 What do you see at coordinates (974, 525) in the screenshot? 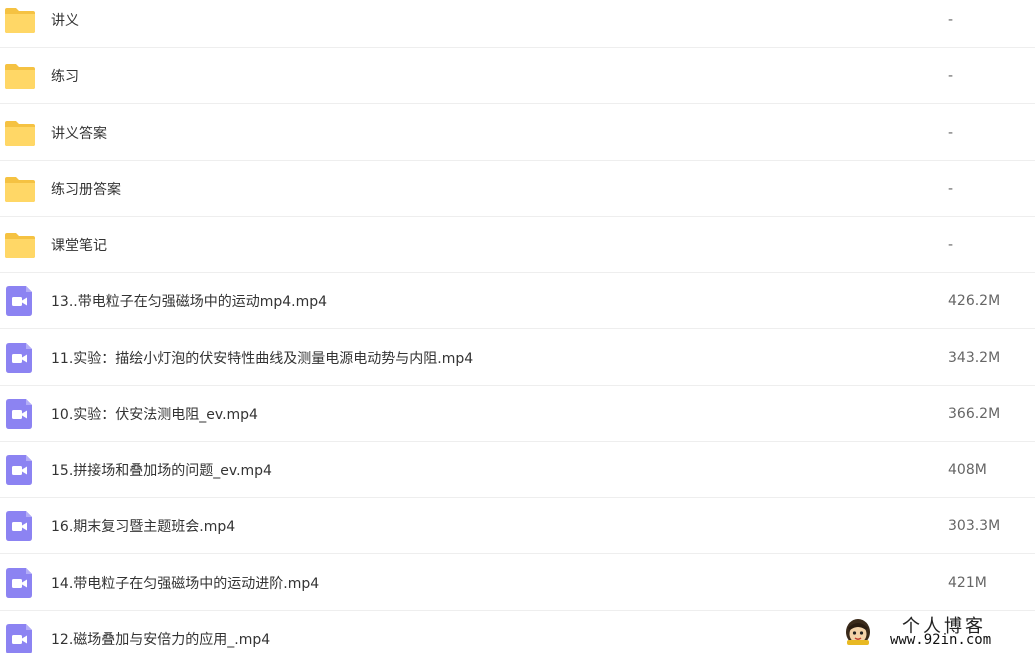
I see `file-size: 303.3M` at bounding box center [974, 525].